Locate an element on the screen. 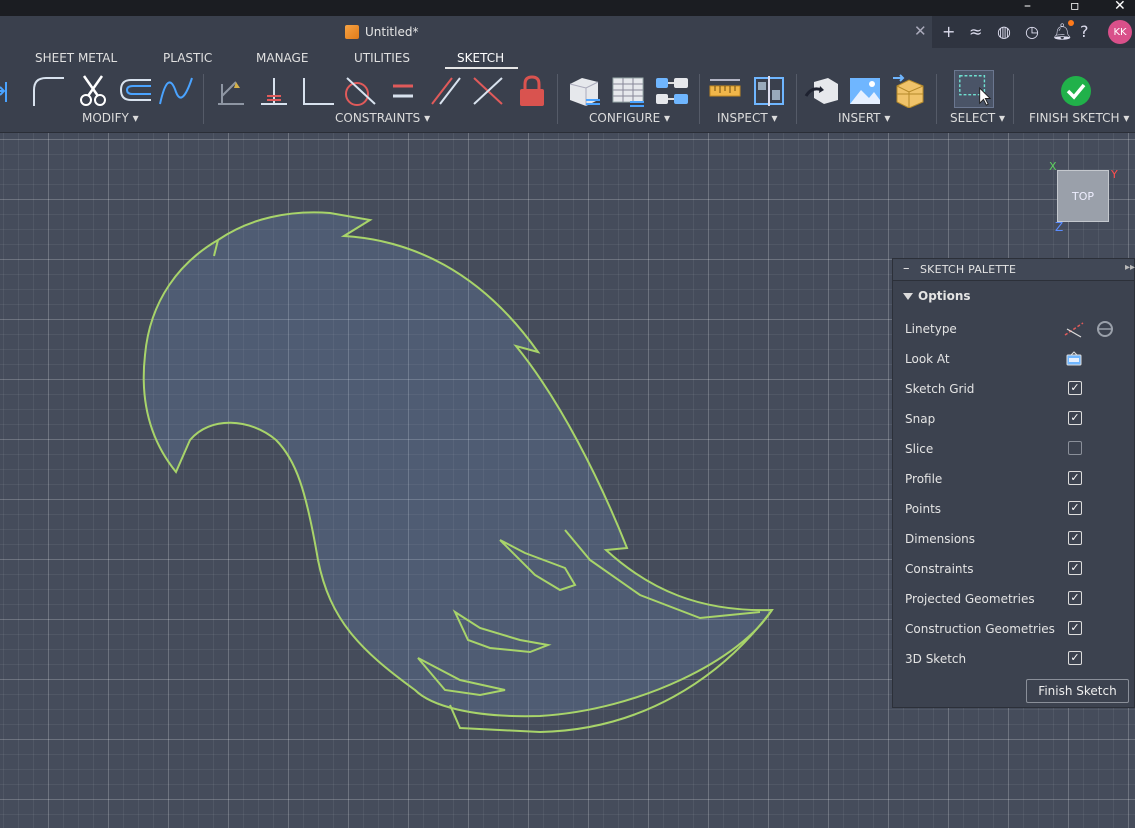  change-parameters-icon is located at coordinates (584, 91).